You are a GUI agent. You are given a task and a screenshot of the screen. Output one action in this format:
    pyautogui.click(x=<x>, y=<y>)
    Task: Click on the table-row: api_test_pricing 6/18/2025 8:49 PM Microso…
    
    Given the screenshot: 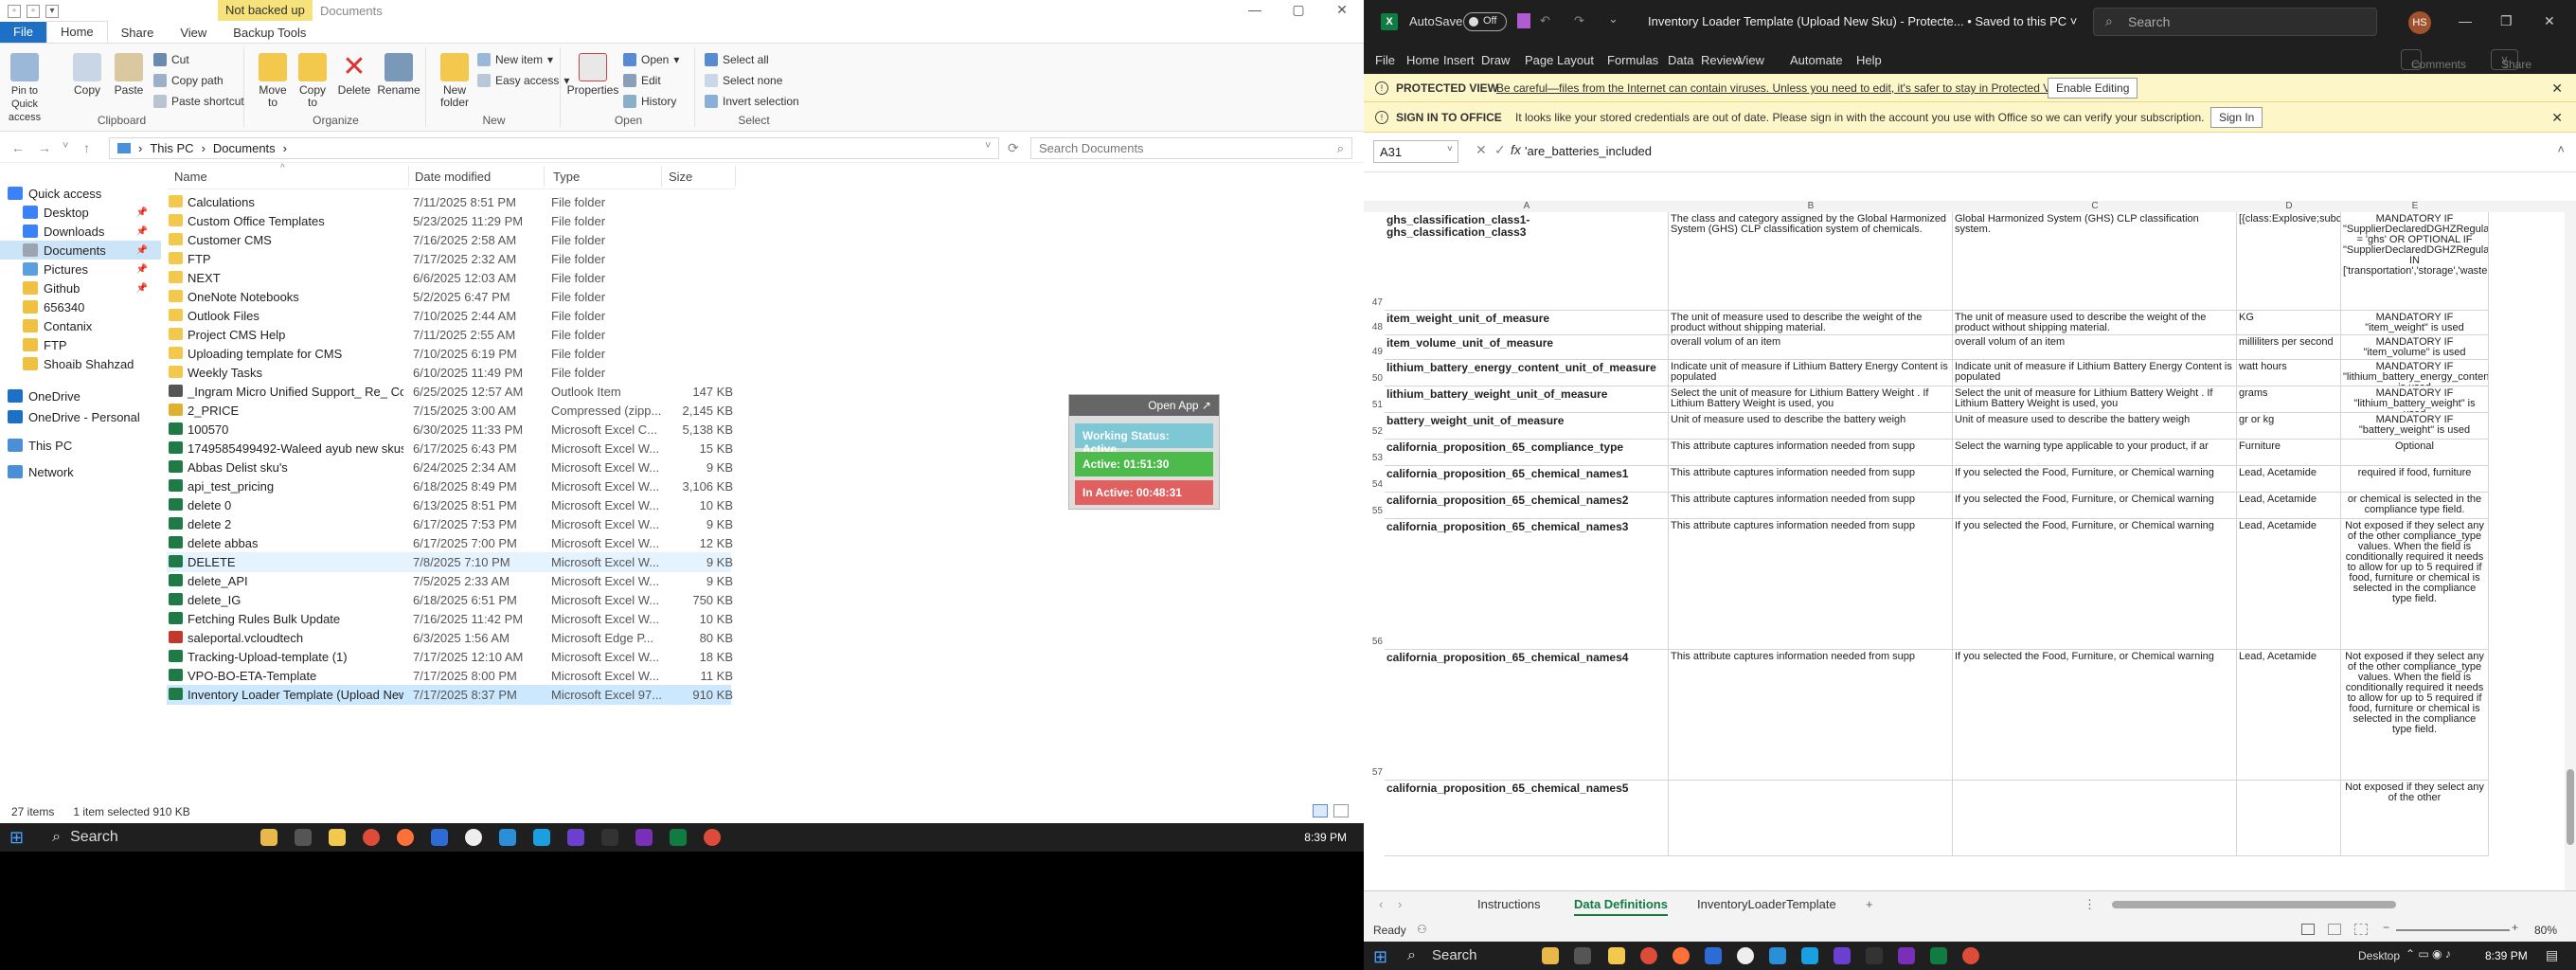 What is the action you would take?
    pyautogui.click(x=450, y=486)
    